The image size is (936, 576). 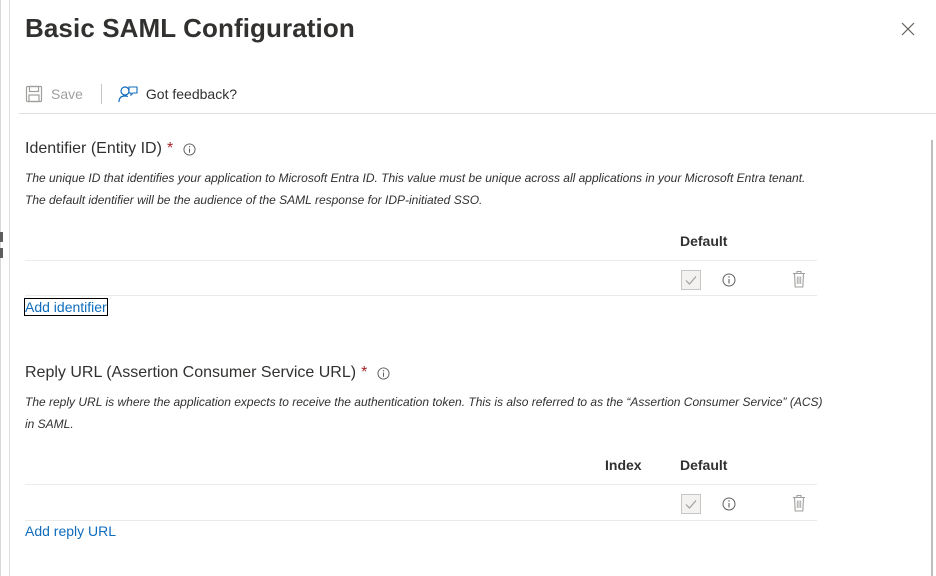 I want to click on identifier-section-title: Identifier (Entity ID) *, so click(x=110, y=149).